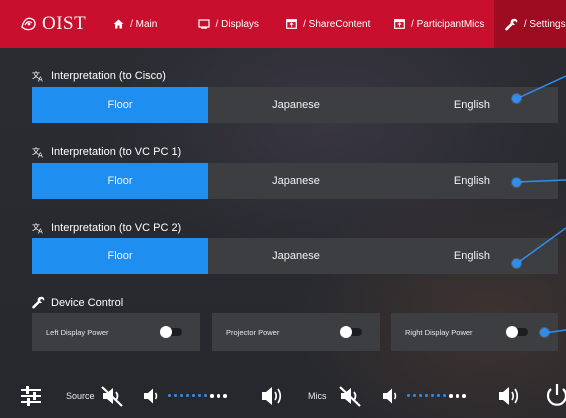 The width and height of the screenshot is (566, 418). I want to click on interpretation-vcpc2-english-button: English, so click(471, 256).